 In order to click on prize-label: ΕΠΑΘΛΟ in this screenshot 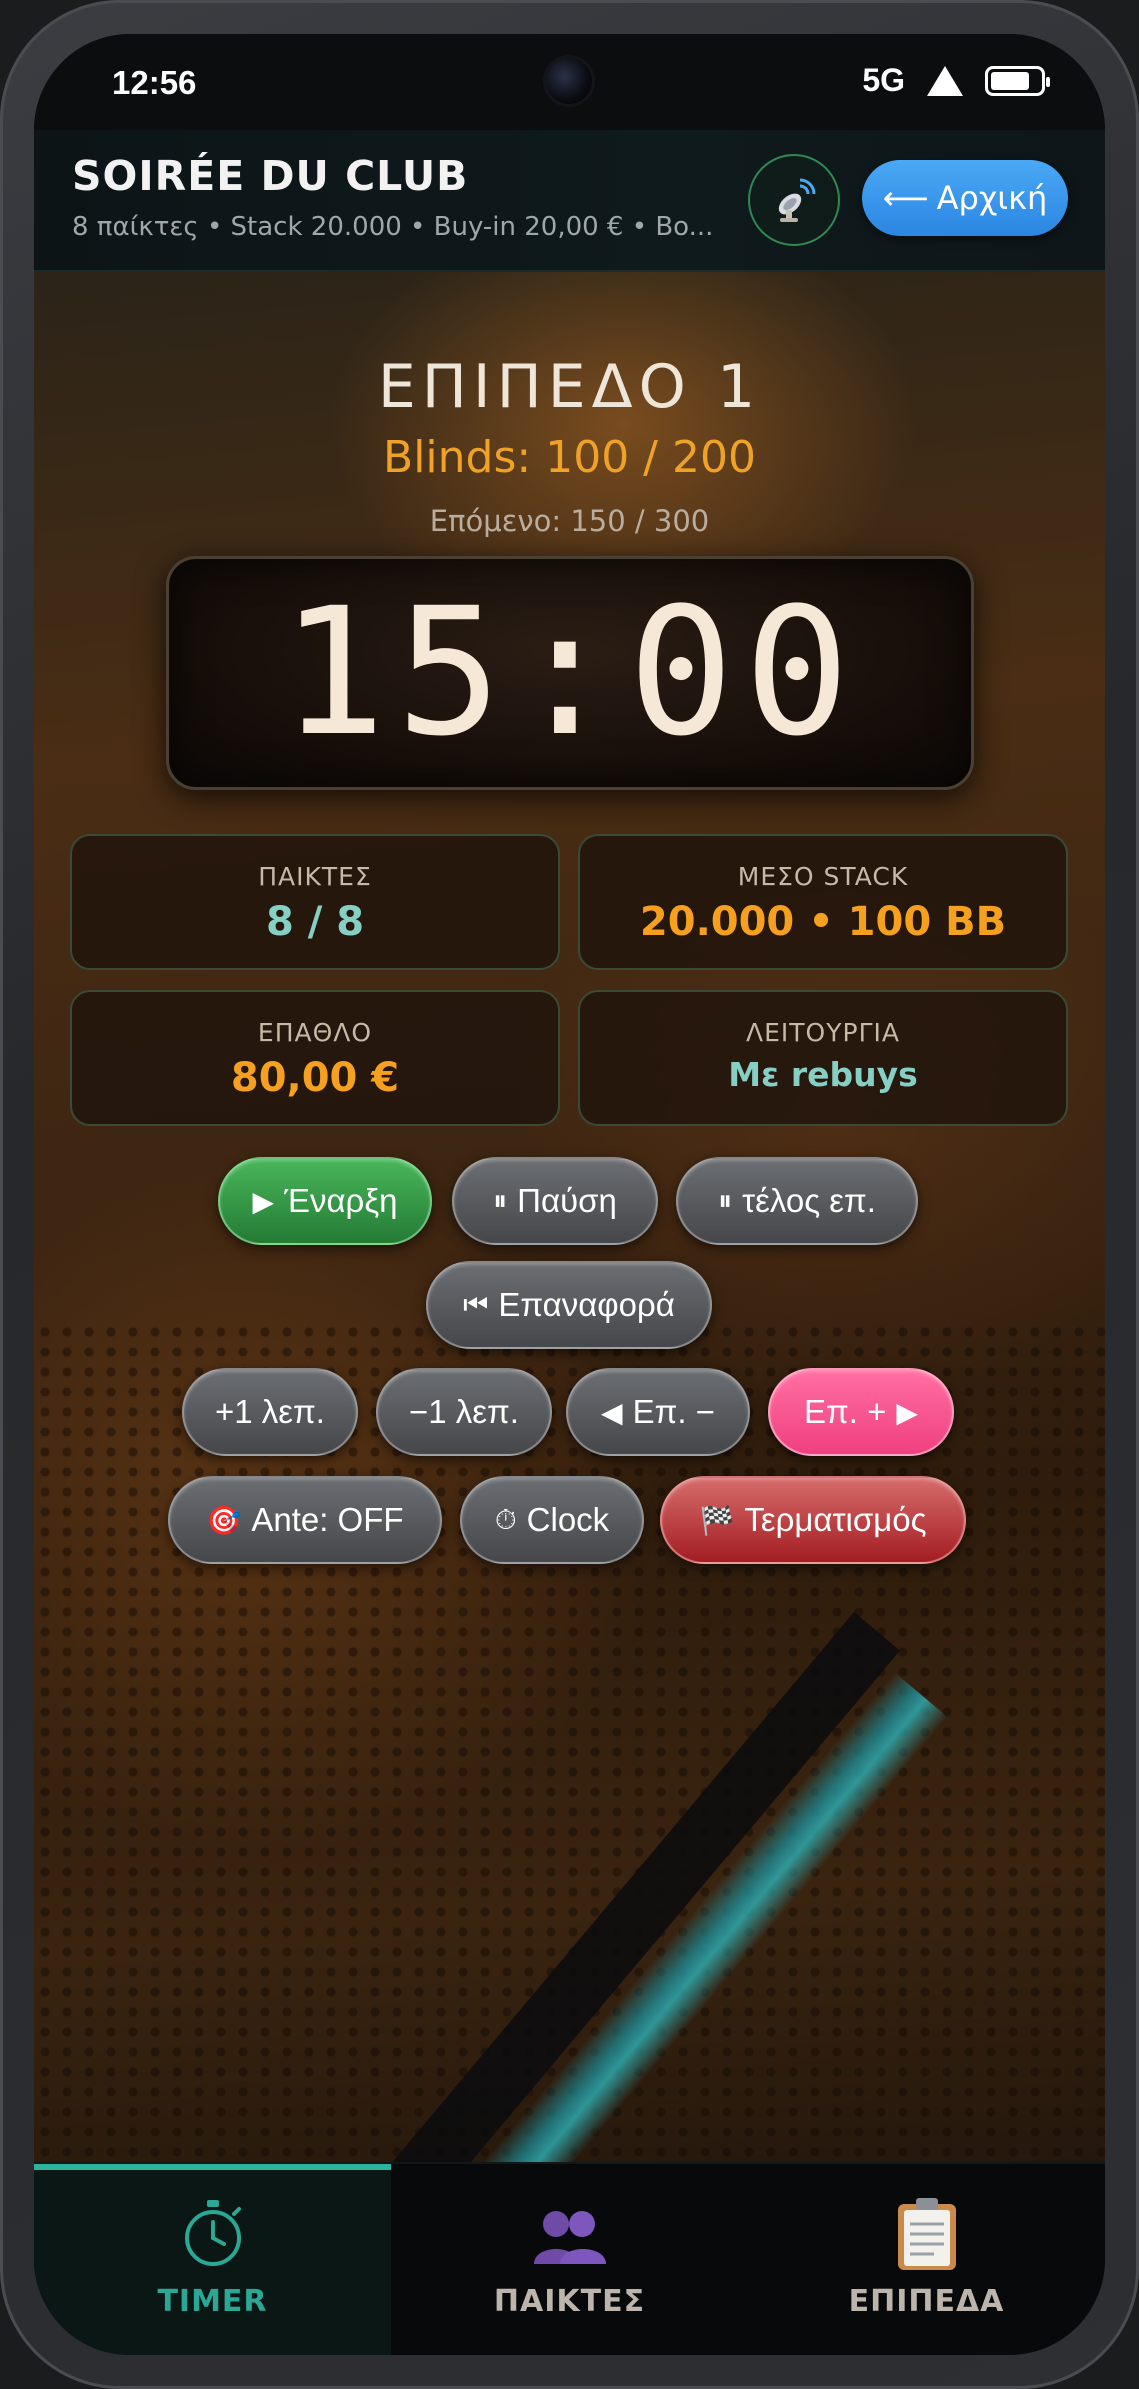, I will do `click(315, 1032)`.